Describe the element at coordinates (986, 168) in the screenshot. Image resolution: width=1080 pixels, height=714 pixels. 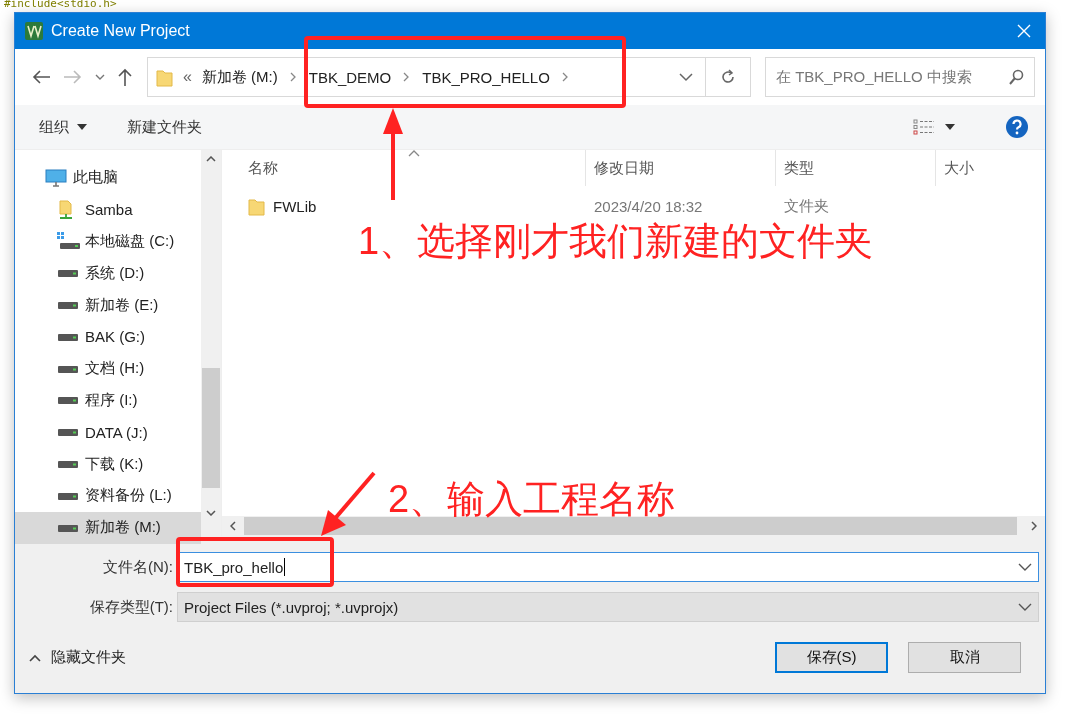
I see `column-header: 大小` at that location.